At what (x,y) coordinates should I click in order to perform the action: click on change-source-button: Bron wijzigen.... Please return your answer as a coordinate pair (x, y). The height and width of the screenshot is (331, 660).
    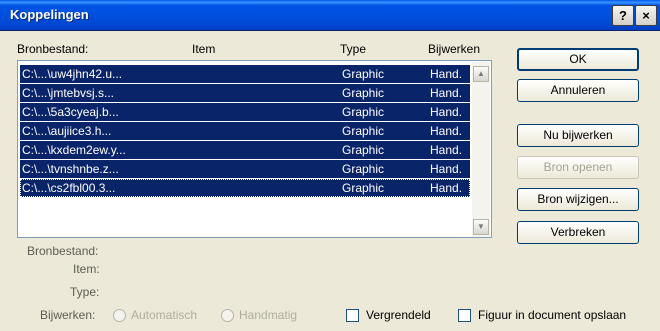
    Looking at the image, I should click on (578, 199).